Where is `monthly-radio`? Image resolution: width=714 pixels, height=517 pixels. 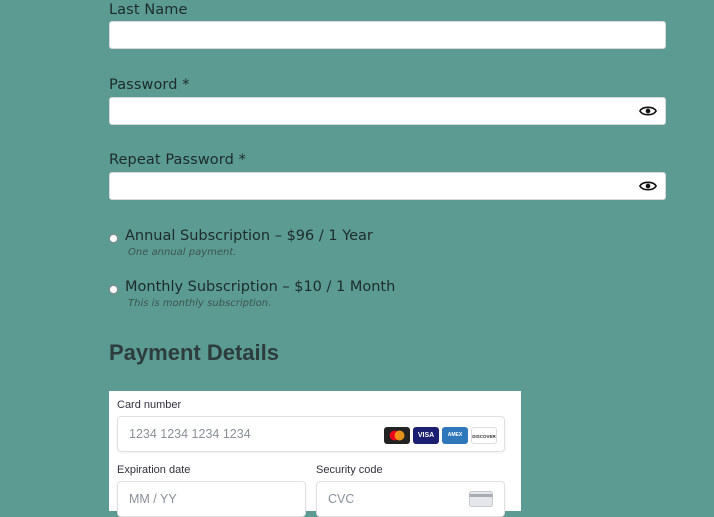
monthly-radio is located at coordinates (113, 289).